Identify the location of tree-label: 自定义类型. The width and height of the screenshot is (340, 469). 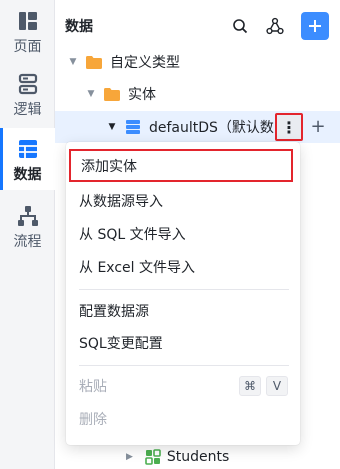
(145, 63).